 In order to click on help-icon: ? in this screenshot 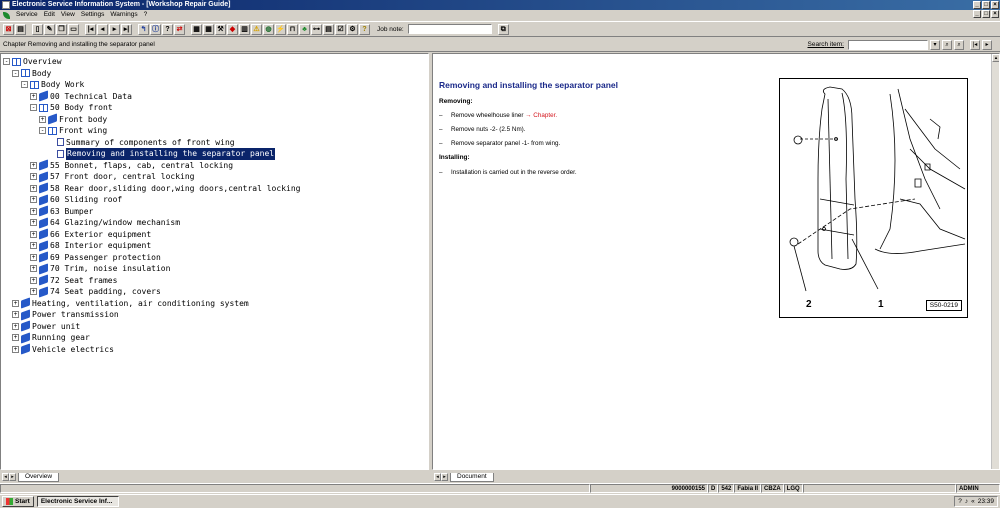, I will do `click(167, 29)`.